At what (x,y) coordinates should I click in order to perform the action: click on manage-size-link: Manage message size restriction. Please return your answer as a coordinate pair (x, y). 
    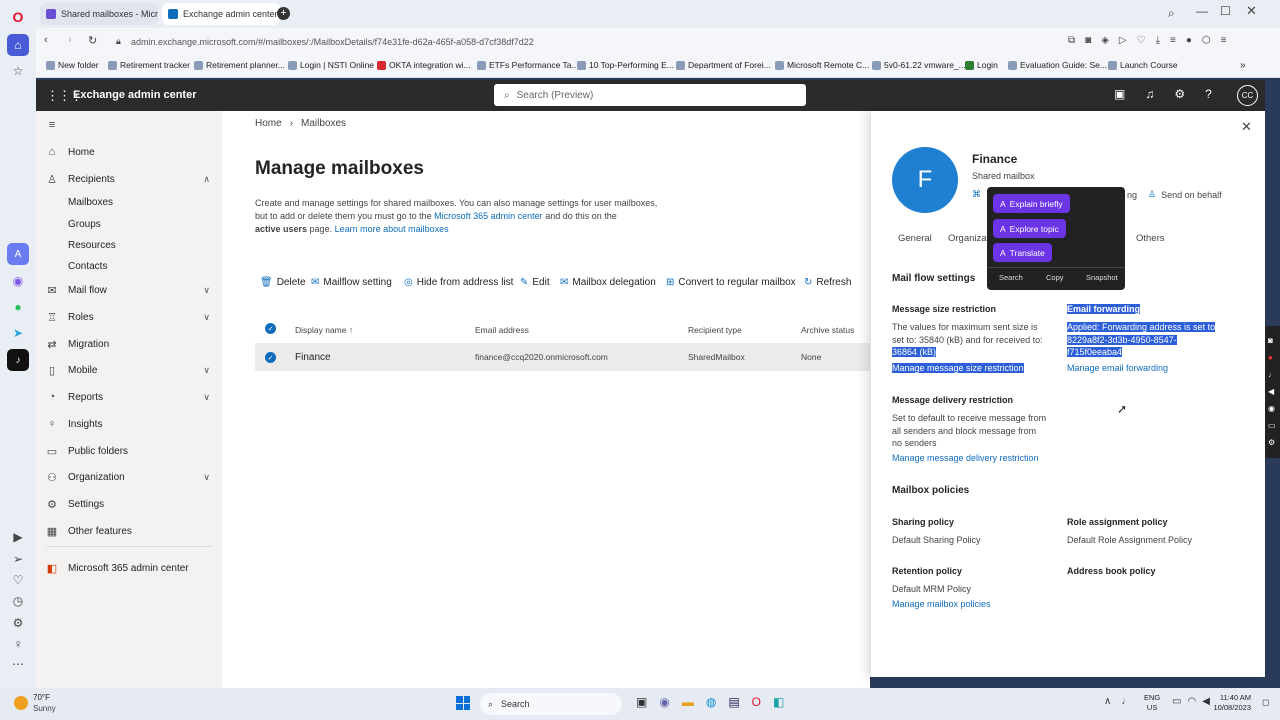
    Looking at the image, I should click on (958, 368).